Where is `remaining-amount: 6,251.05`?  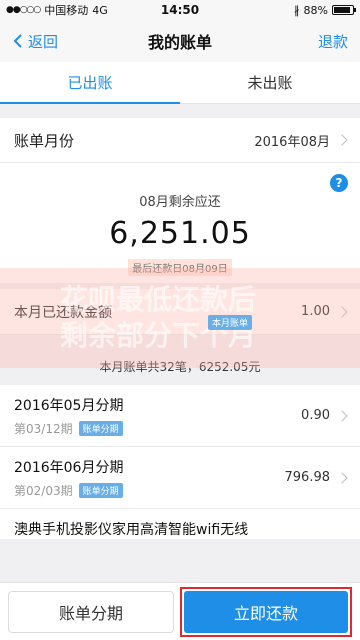 remaining-amount: 6,251.05 is located at coordinates (180, 233).